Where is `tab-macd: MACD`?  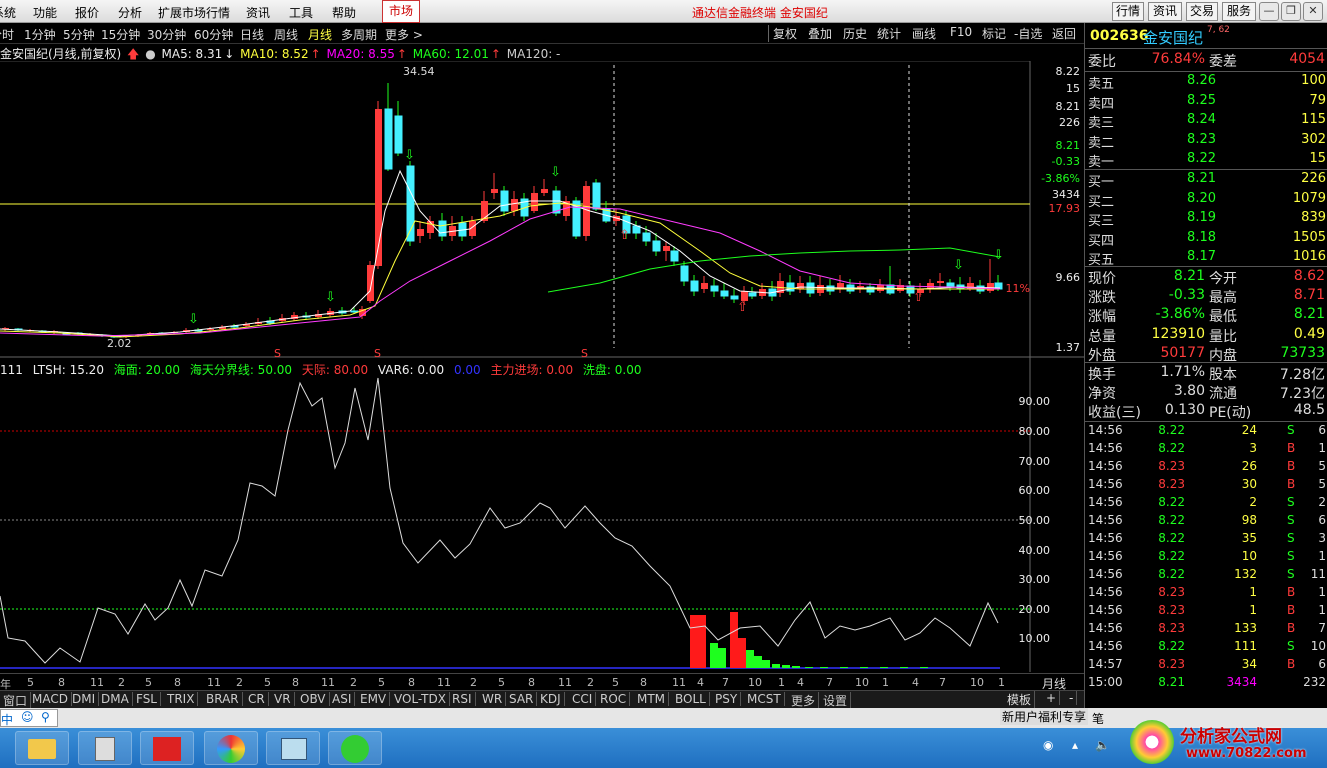 tab-macd: MACD is located at coordinates (50, 699).